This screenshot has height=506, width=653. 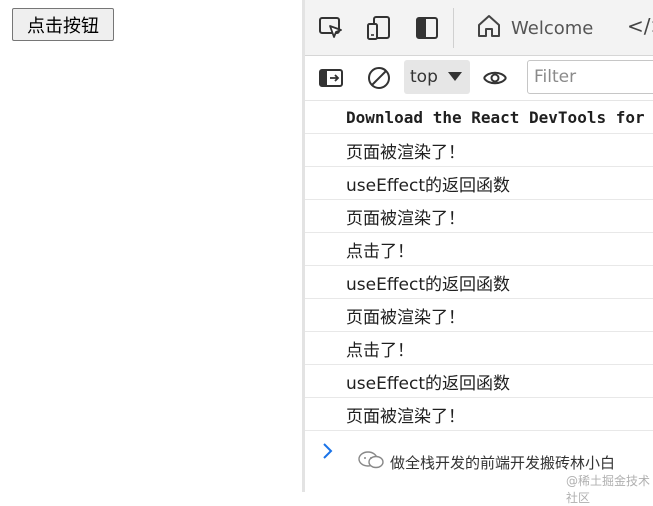 I want to click on devtools-tabbar: Welcome </>, so click(x=479, y=28).